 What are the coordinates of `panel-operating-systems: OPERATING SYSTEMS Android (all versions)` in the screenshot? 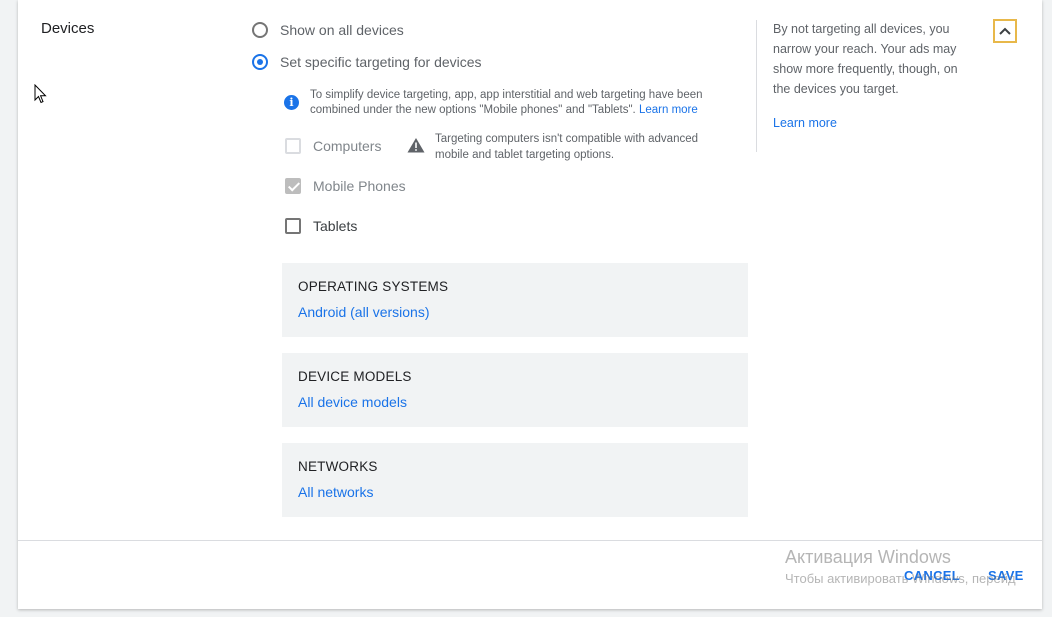 It's located at (515, 300).